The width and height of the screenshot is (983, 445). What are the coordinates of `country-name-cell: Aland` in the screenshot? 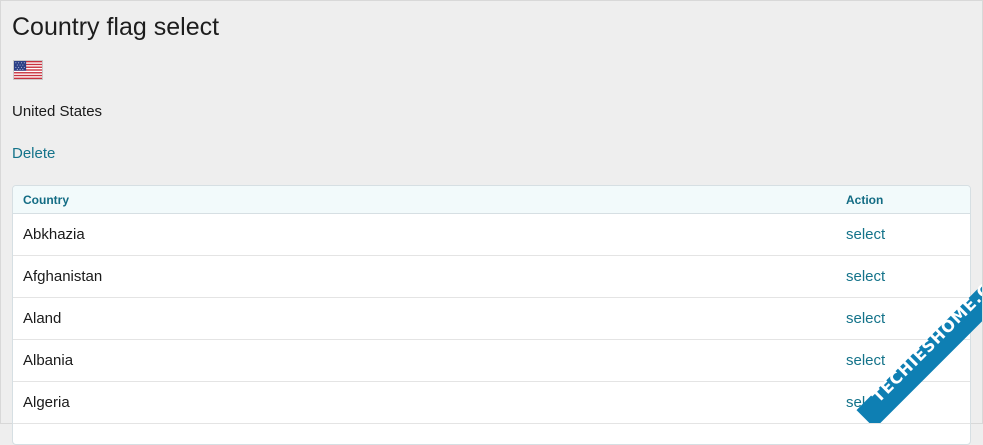 It's located at (422, 318).